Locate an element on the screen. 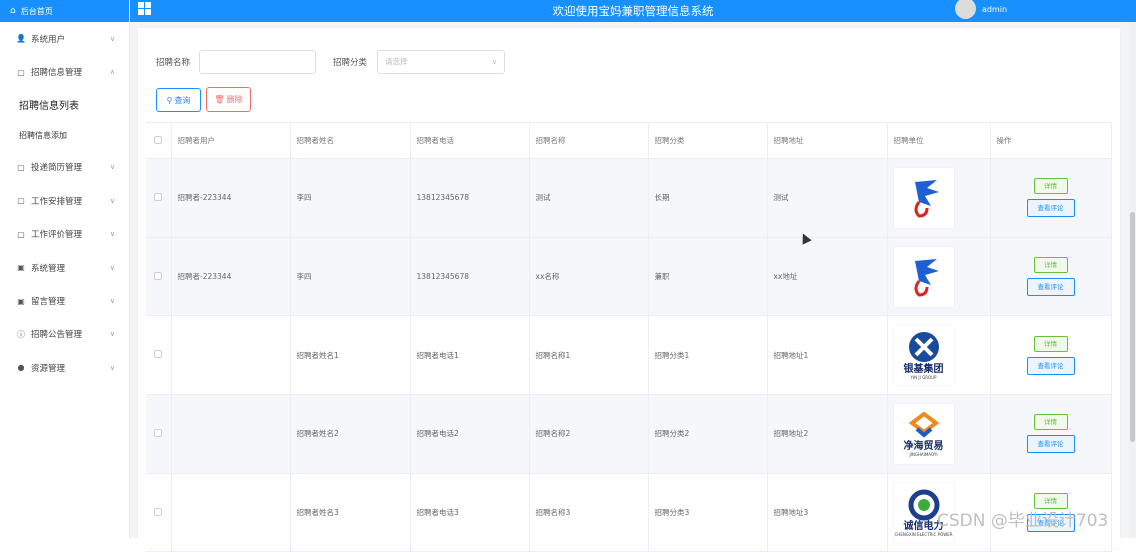  cell-name: 招聘者姓名3 is located at coordinates (350, 512).